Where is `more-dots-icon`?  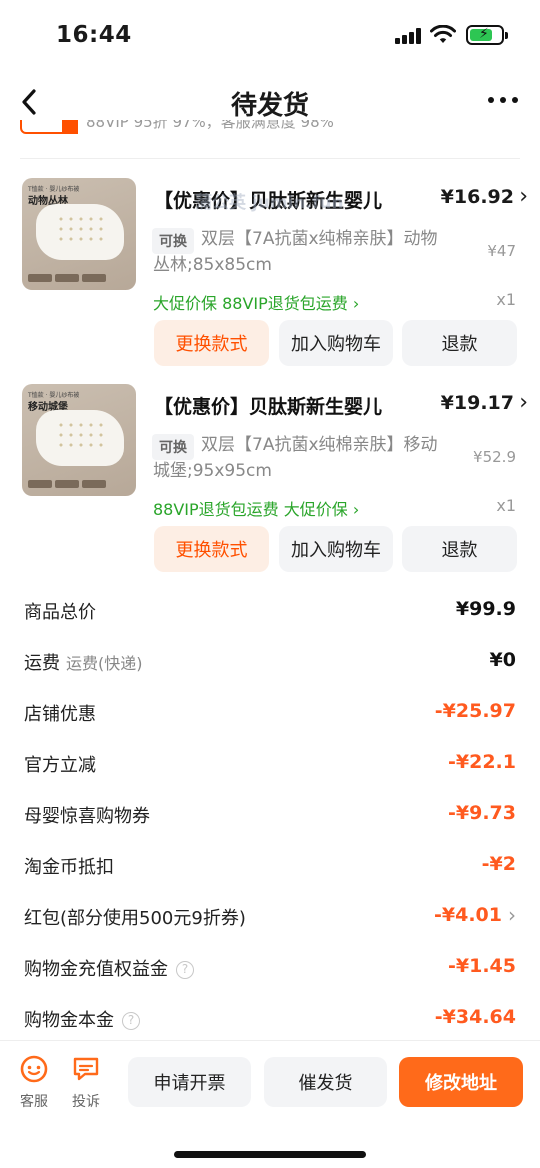
more-dots-icon is located at coordinates (503, 100).